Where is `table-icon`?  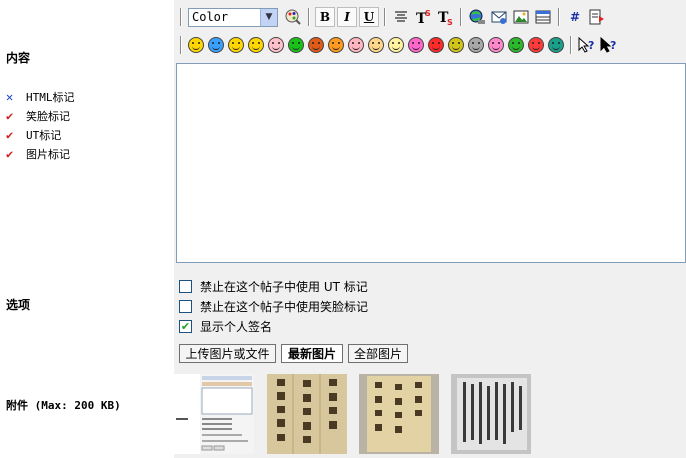
table-icon is located at coordinates (543, 17).